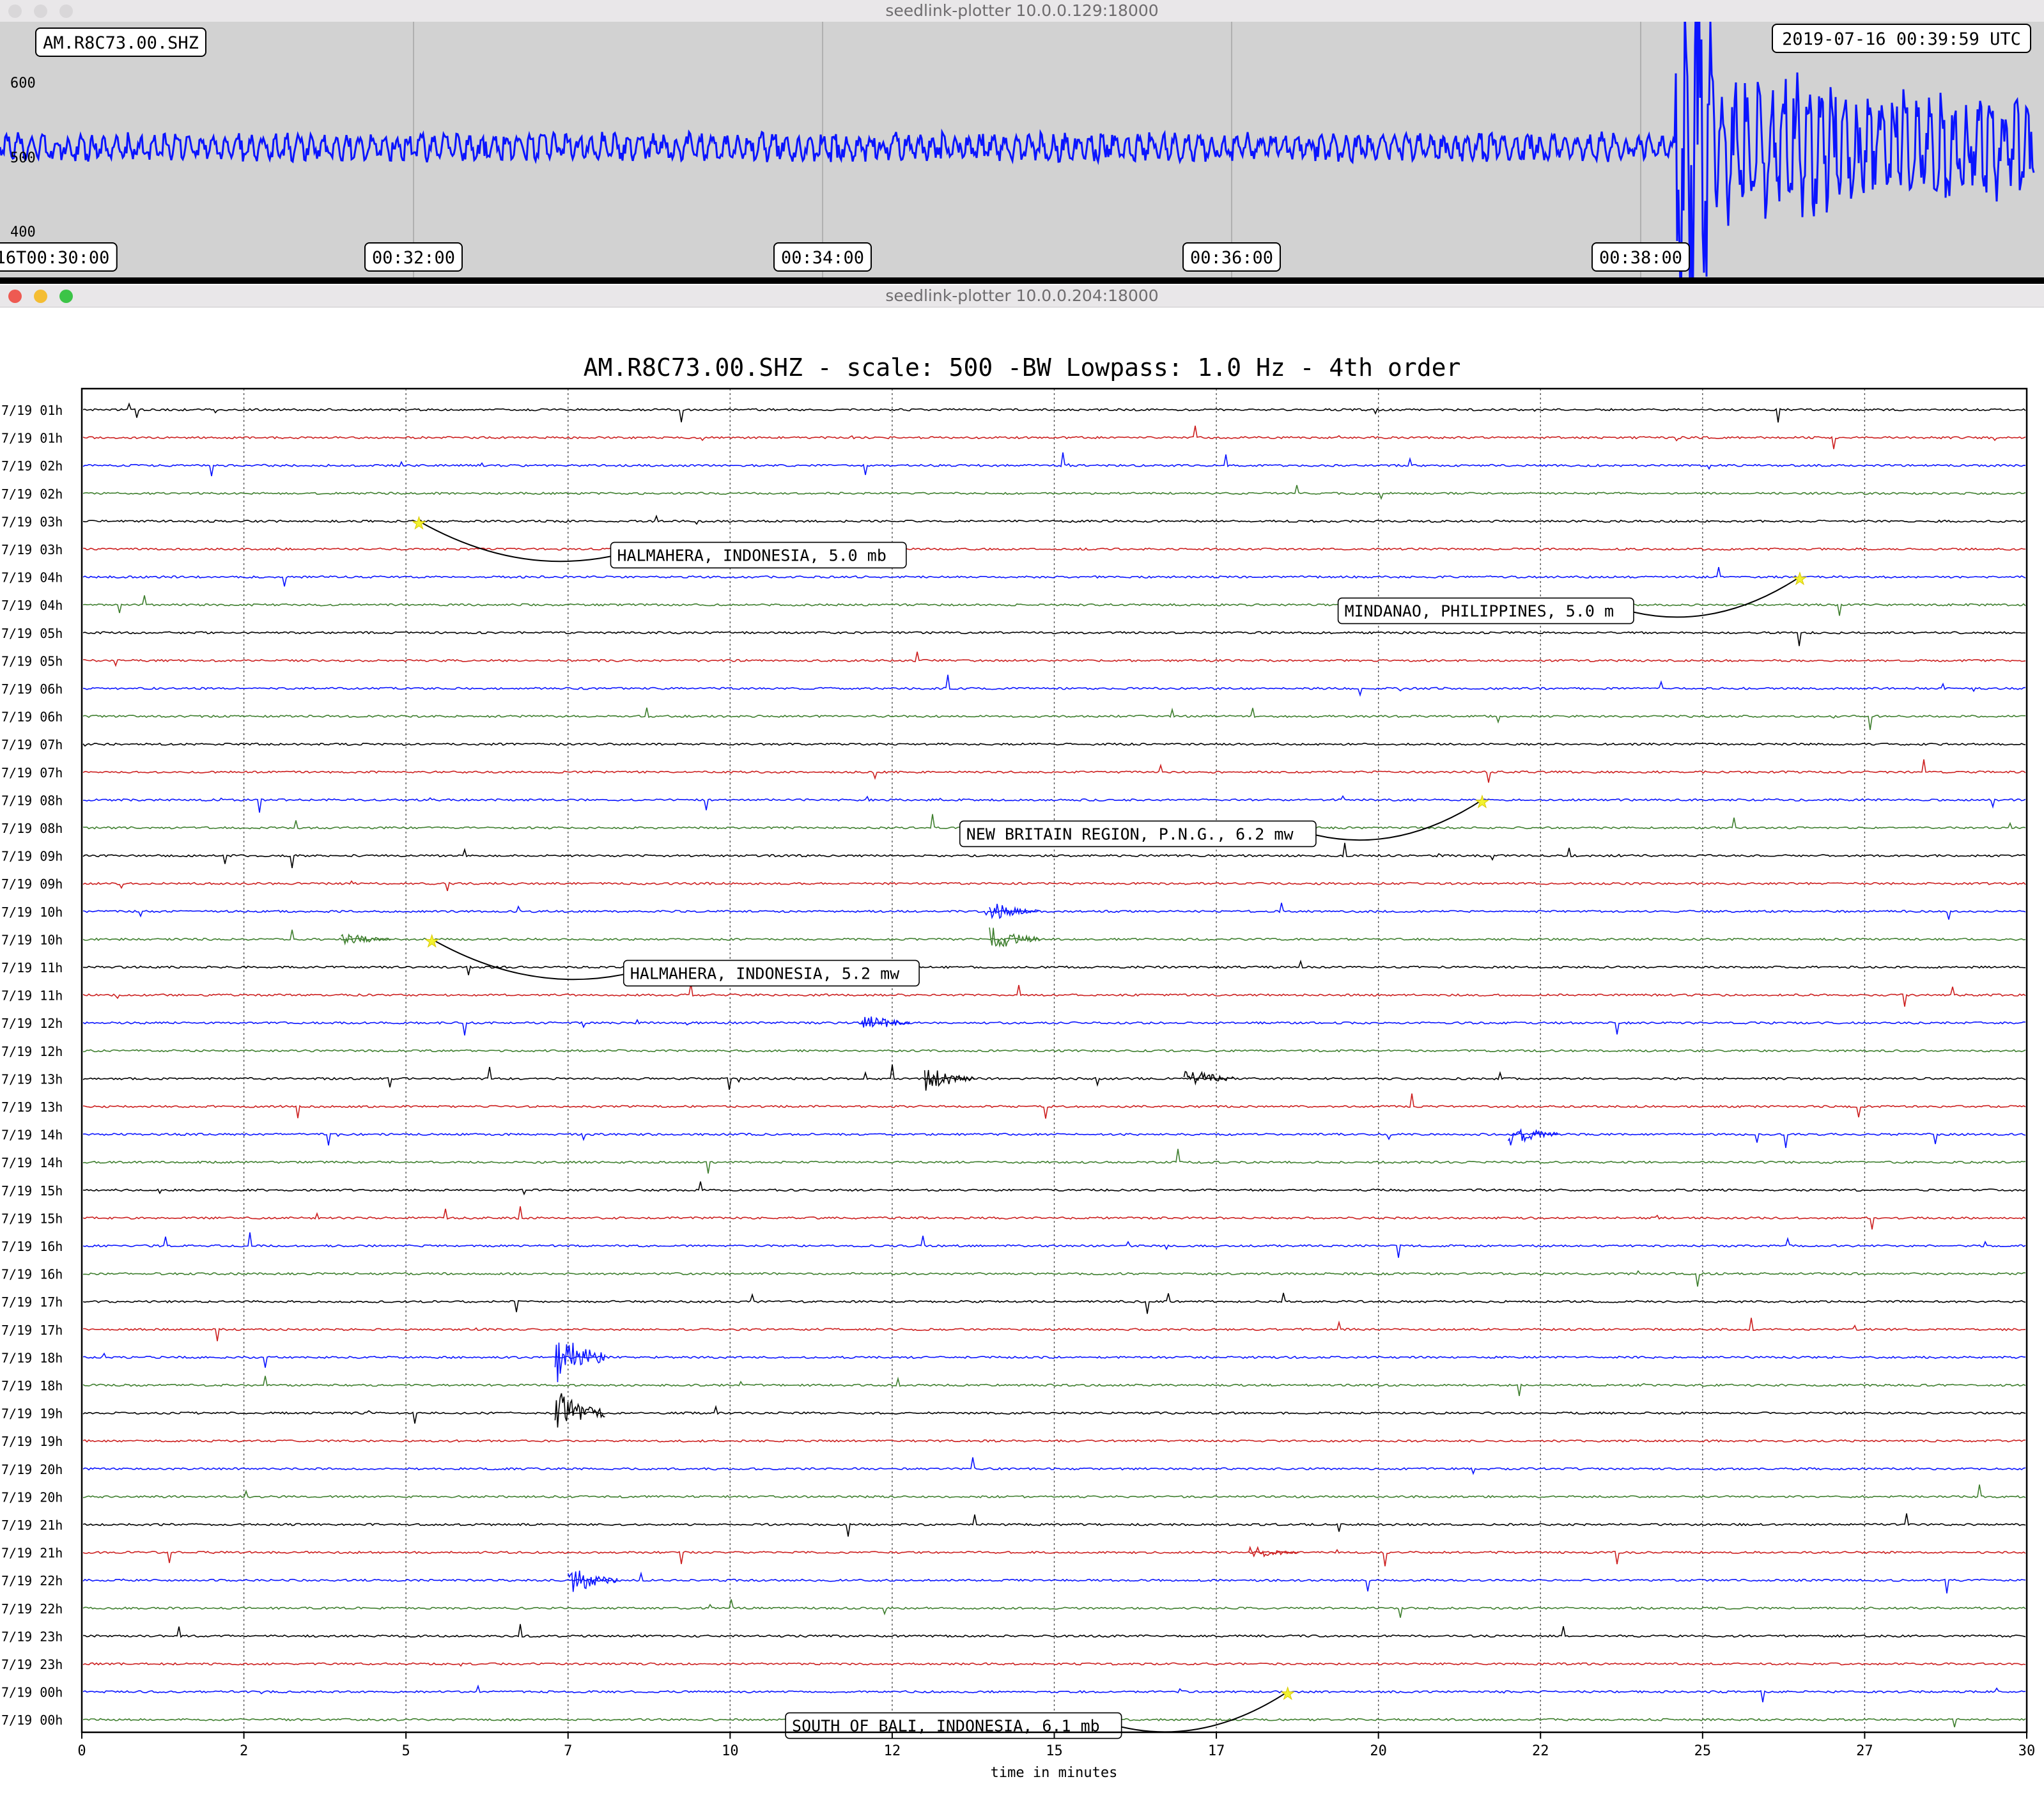 Image resolution: width=2044 pixels, height=1809 pixels. I want to click on x-tick-box: 00:32:00, so click(413, 257).